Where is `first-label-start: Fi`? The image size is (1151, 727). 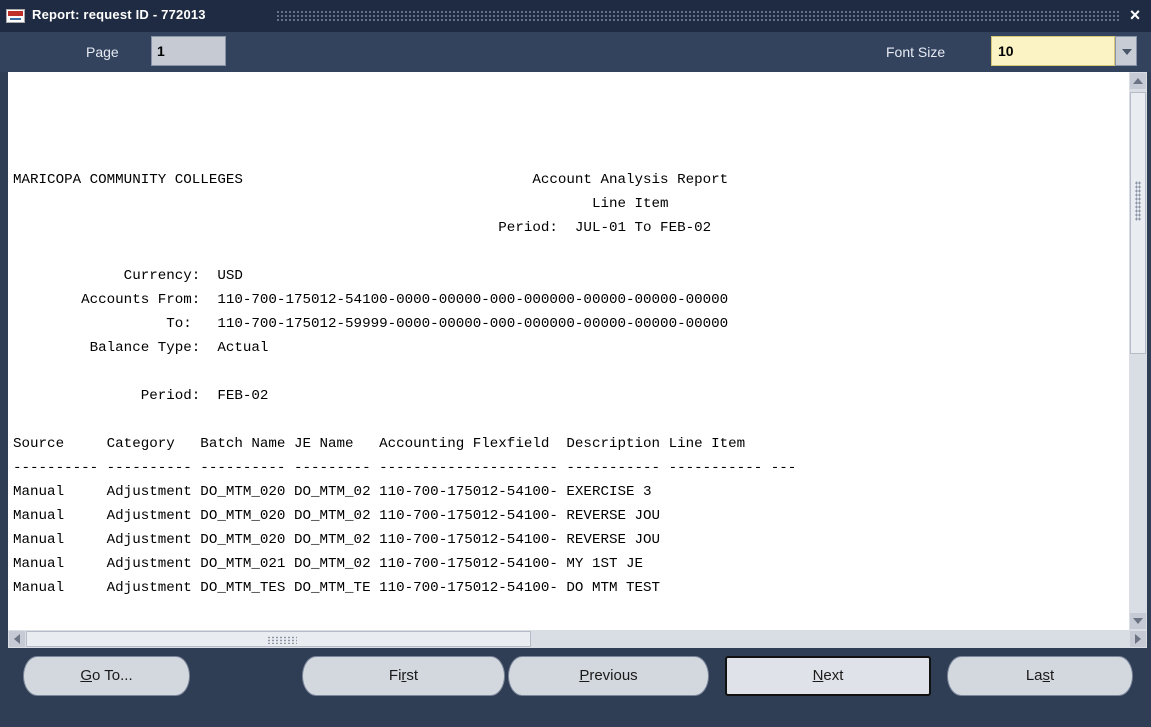
first-label-start: Fi is located at coordinates (395, 675).